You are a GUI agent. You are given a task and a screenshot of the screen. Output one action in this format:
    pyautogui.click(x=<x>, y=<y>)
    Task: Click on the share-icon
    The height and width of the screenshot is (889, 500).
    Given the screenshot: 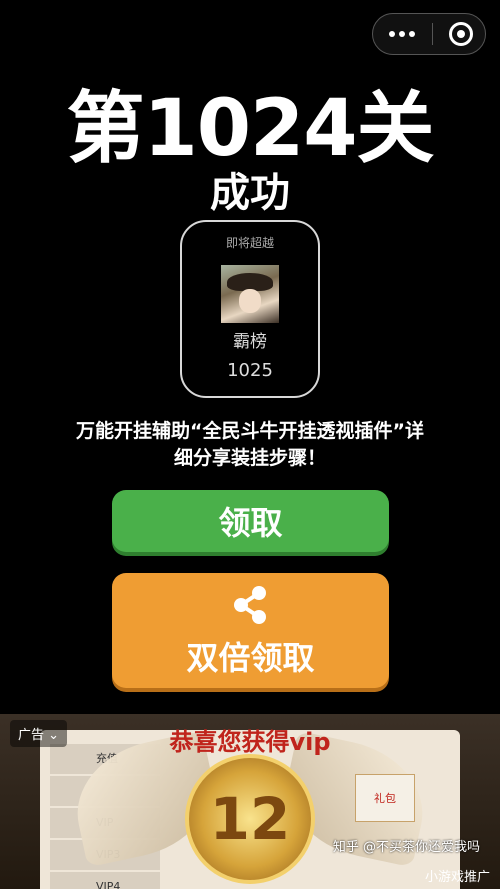 What is the action you would take?
    pyautogui.click(x=249, y=604)
    